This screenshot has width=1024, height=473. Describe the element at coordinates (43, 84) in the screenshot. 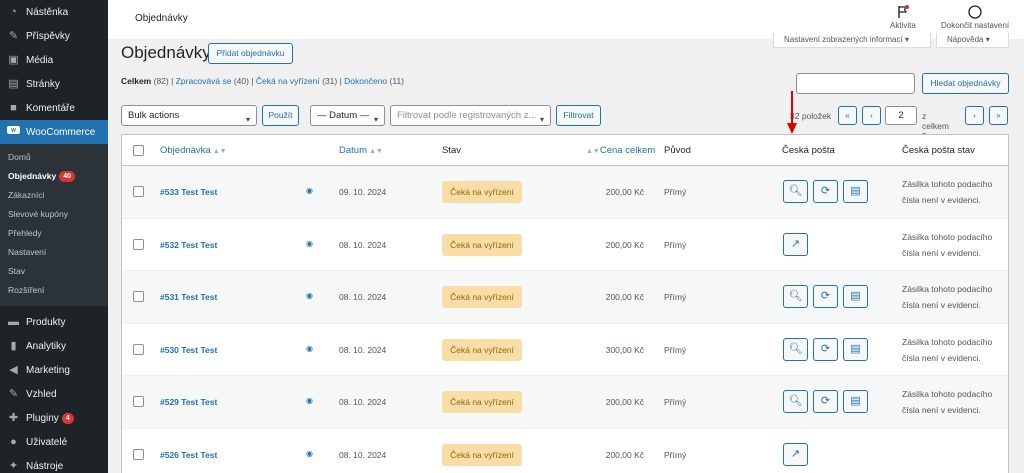

I see `sidebar-item-label: Stránky` at that location.